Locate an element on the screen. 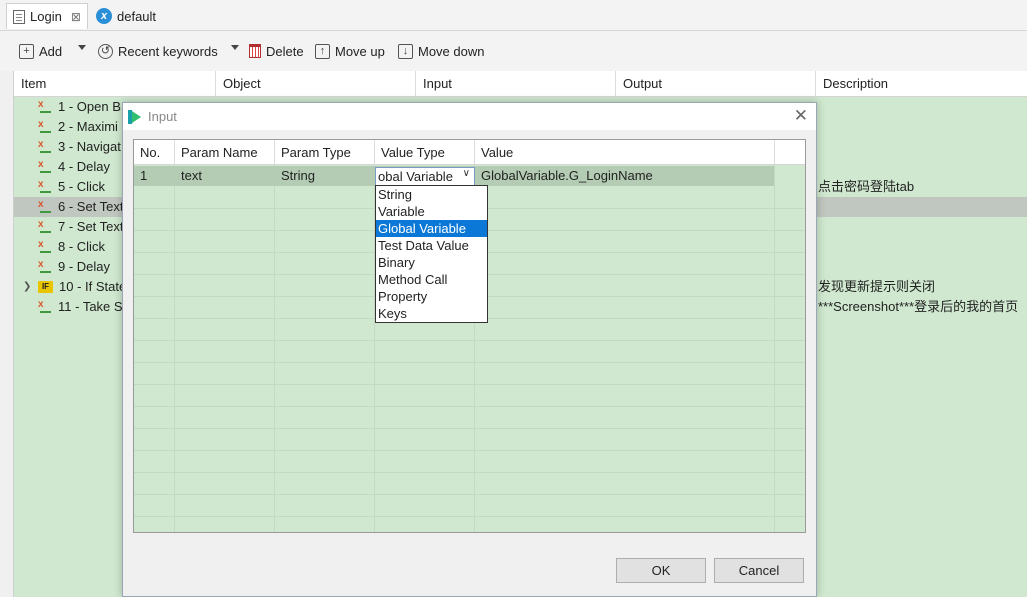 Image resolution: width=1027 pixels, height=597 pixels. add-button: + Add is located at coordinates (40, 51).